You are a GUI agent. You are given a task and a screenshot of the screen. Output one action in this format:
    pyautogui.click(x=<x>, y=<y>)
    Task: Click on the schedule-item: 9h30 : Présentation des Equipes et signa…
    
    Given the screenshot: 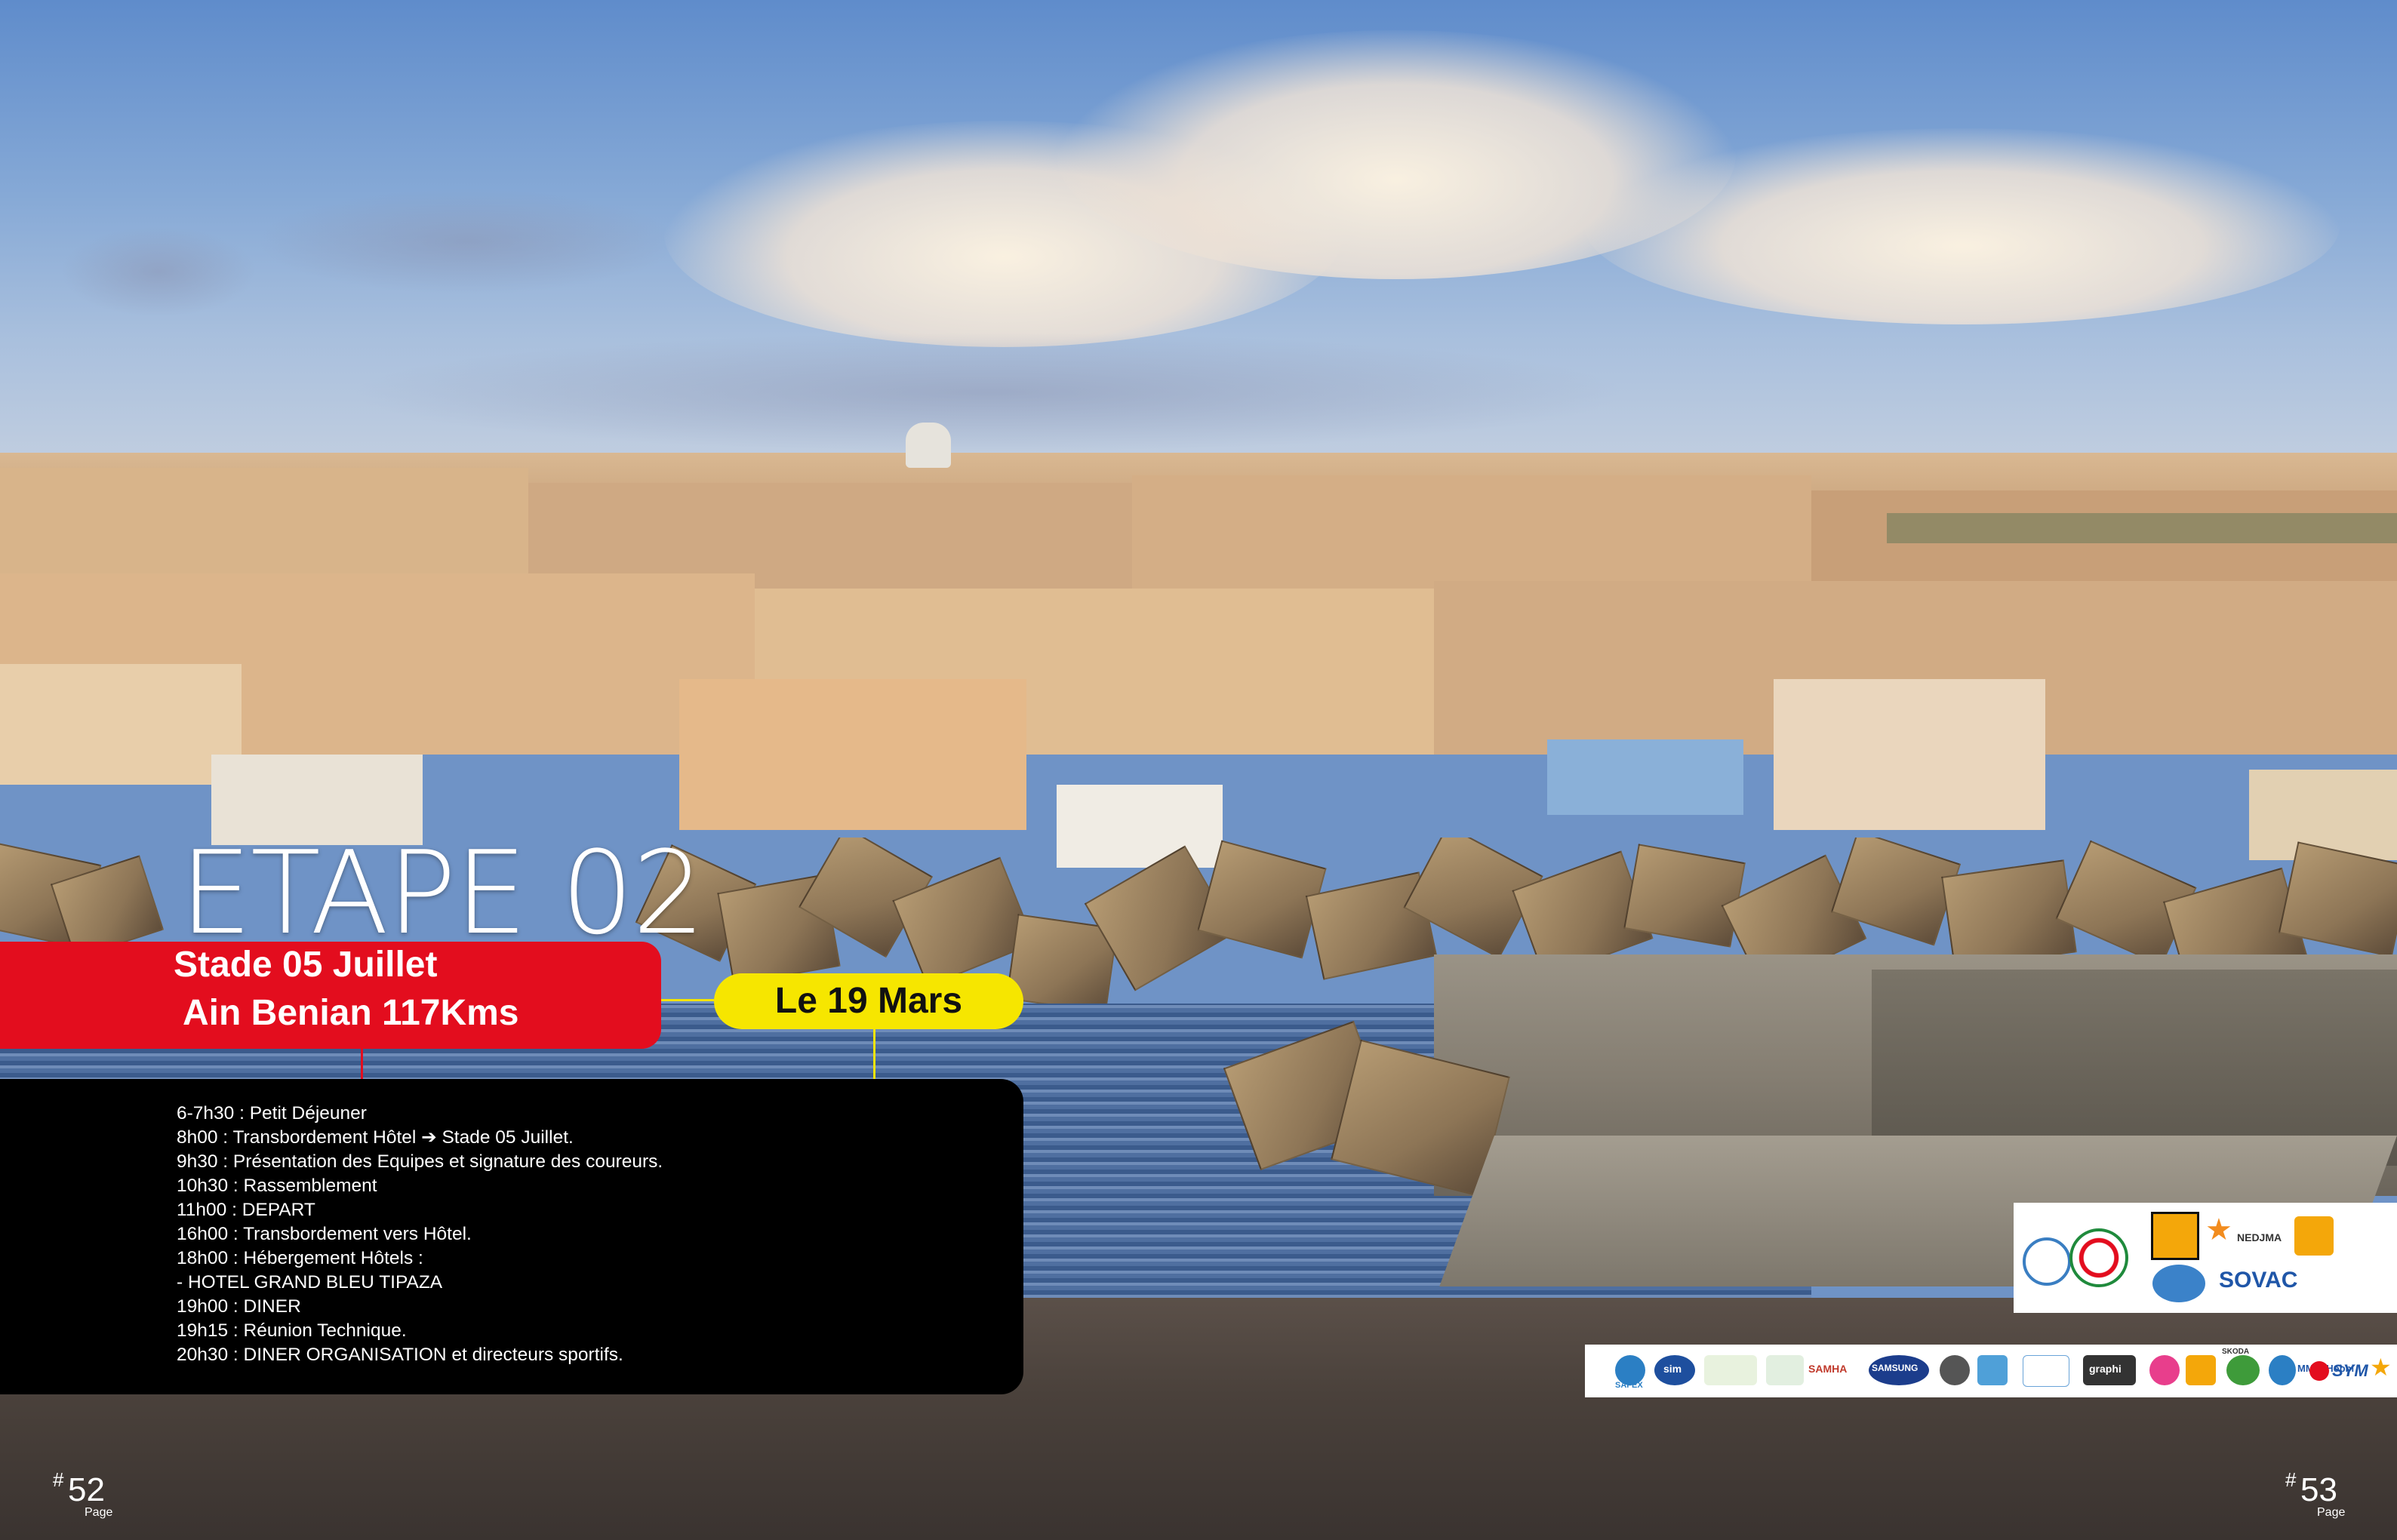 What is the action you would take?
    pyautogui.click(x=420, y=1161)
    